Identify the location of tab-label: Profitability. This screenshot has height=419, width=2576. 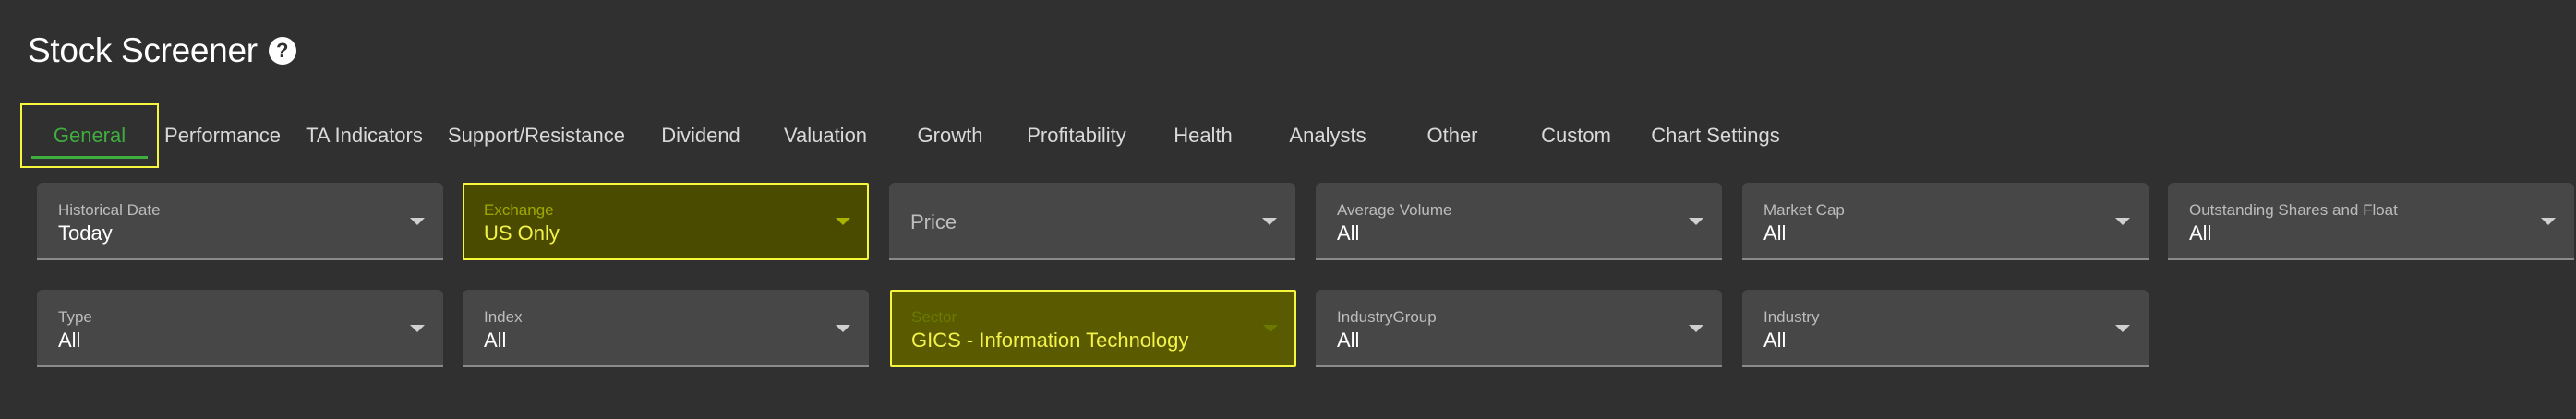
(1076, 135).